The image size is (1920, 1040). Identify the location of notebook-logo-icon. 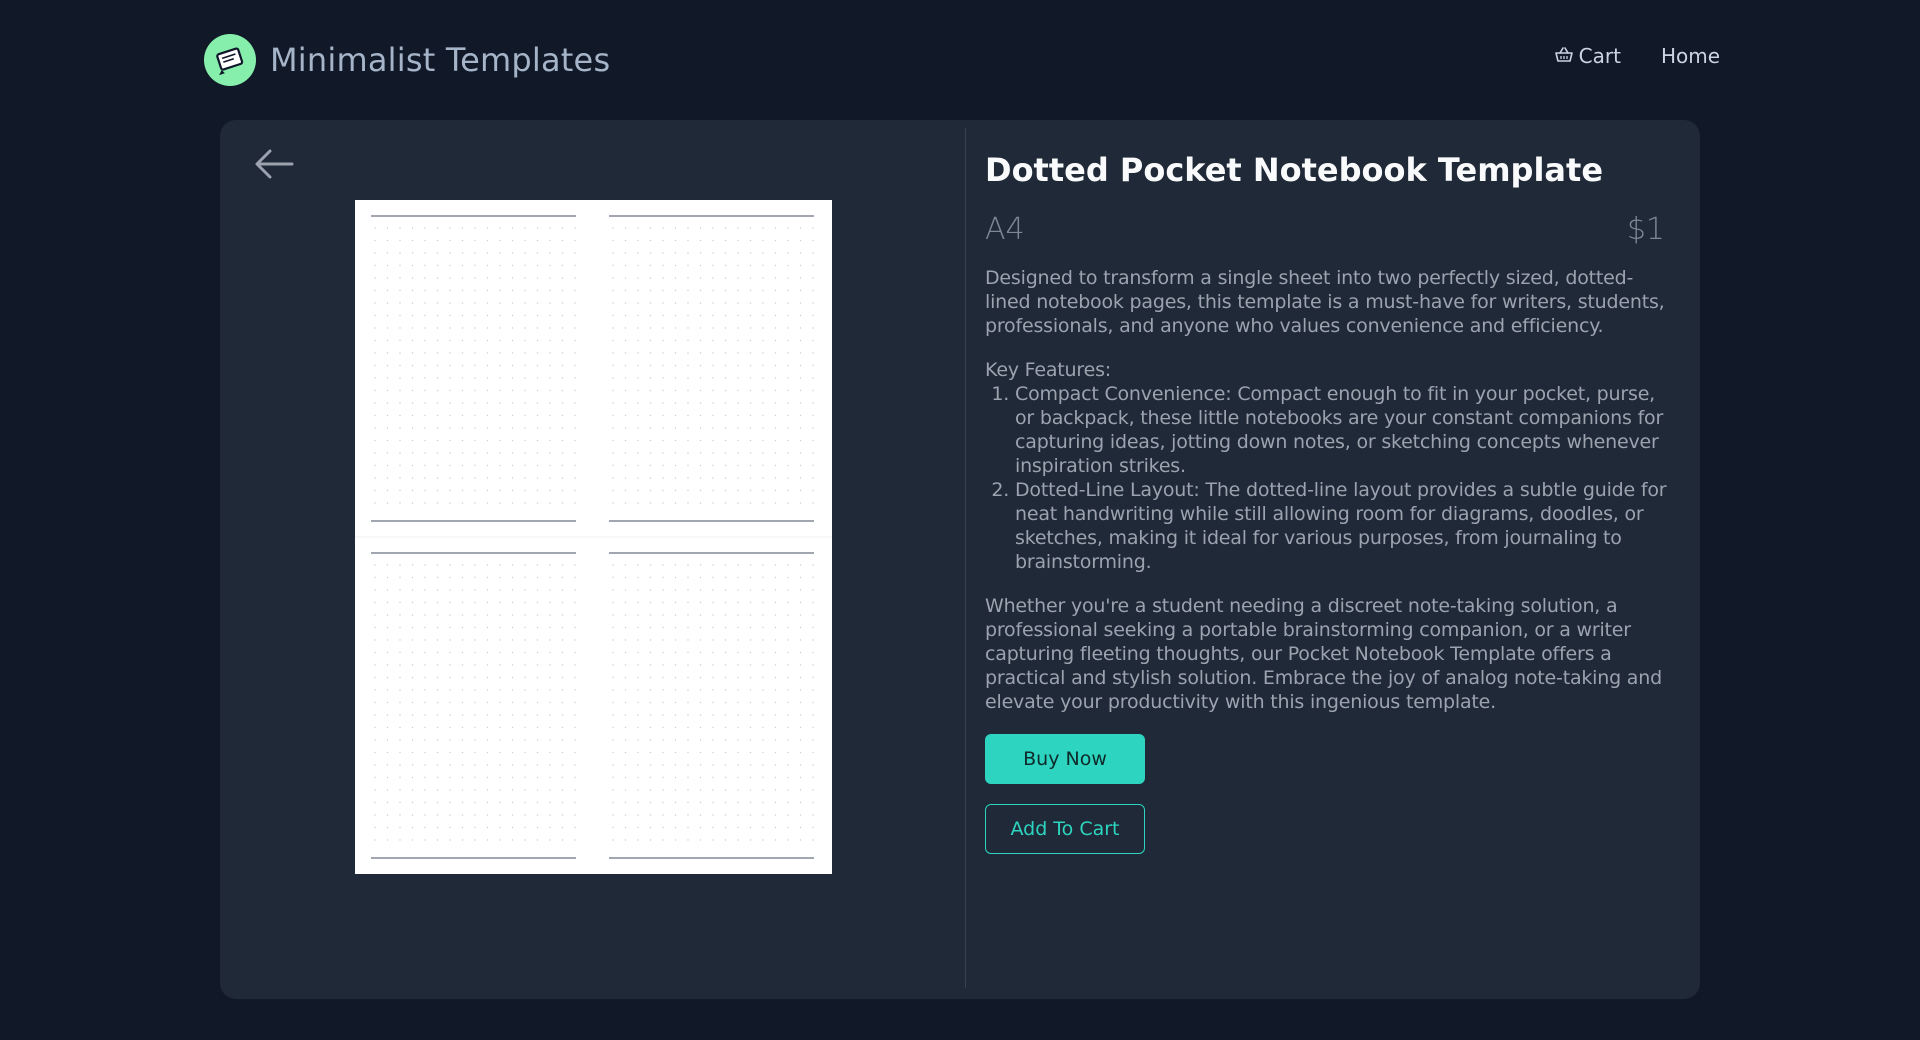
(230, 60).